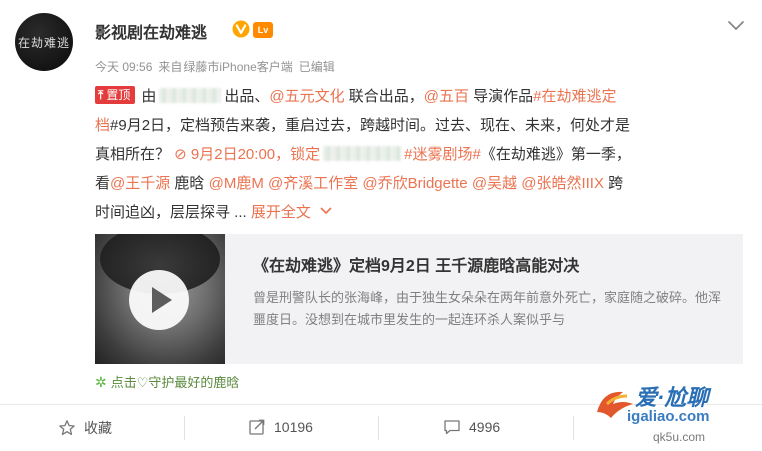  Describe the element at coordinates (101, 95) in the screenshot. I see `pin-icon: ⤒` at that location.